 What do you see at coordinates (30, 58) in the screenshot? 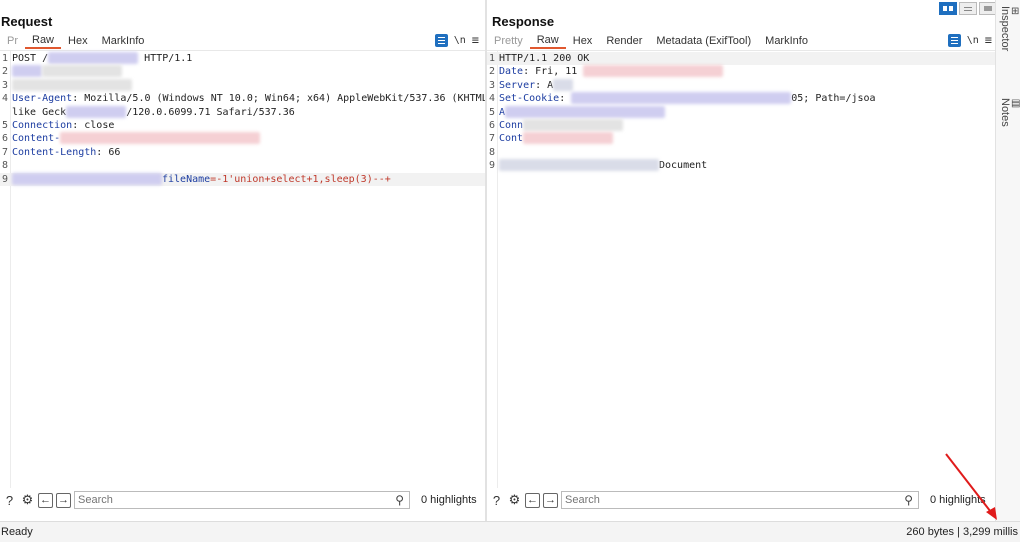
I see `header-value: POST /` at bounding box center [30, 58].